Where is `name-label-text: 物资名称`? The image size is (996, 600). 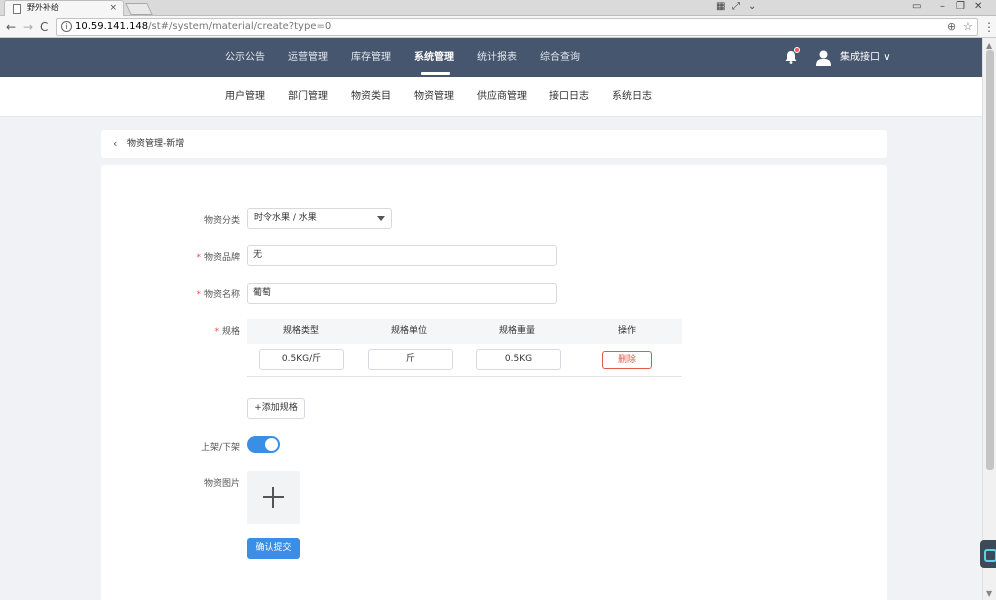 name-label-text: 物资名称 is located at coordinates (221, 295).